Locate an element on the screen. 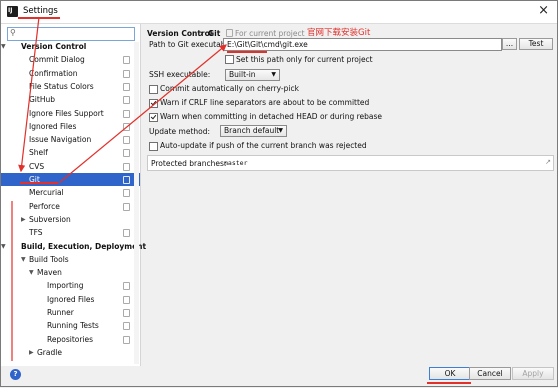 Image resolution: width=558 pixels, height=388 pixels. window-title: Settings is located at coordinates (40, 11).